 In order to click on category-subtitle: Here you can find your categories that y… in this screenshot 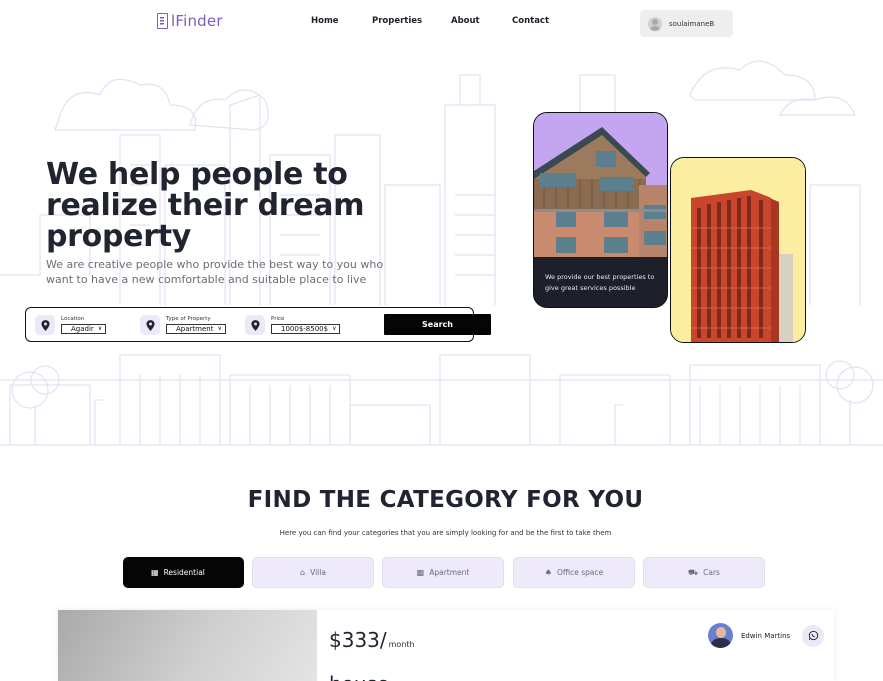, I will do `click(445, 533)`.